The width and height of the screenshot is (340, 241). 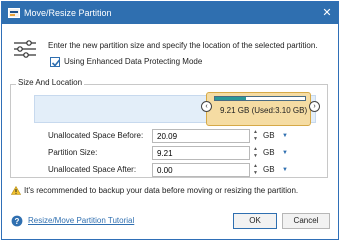 I want to click on partition-size-label: 9.21 GB (Used:3.10 GB), so click(x=264, y=110).